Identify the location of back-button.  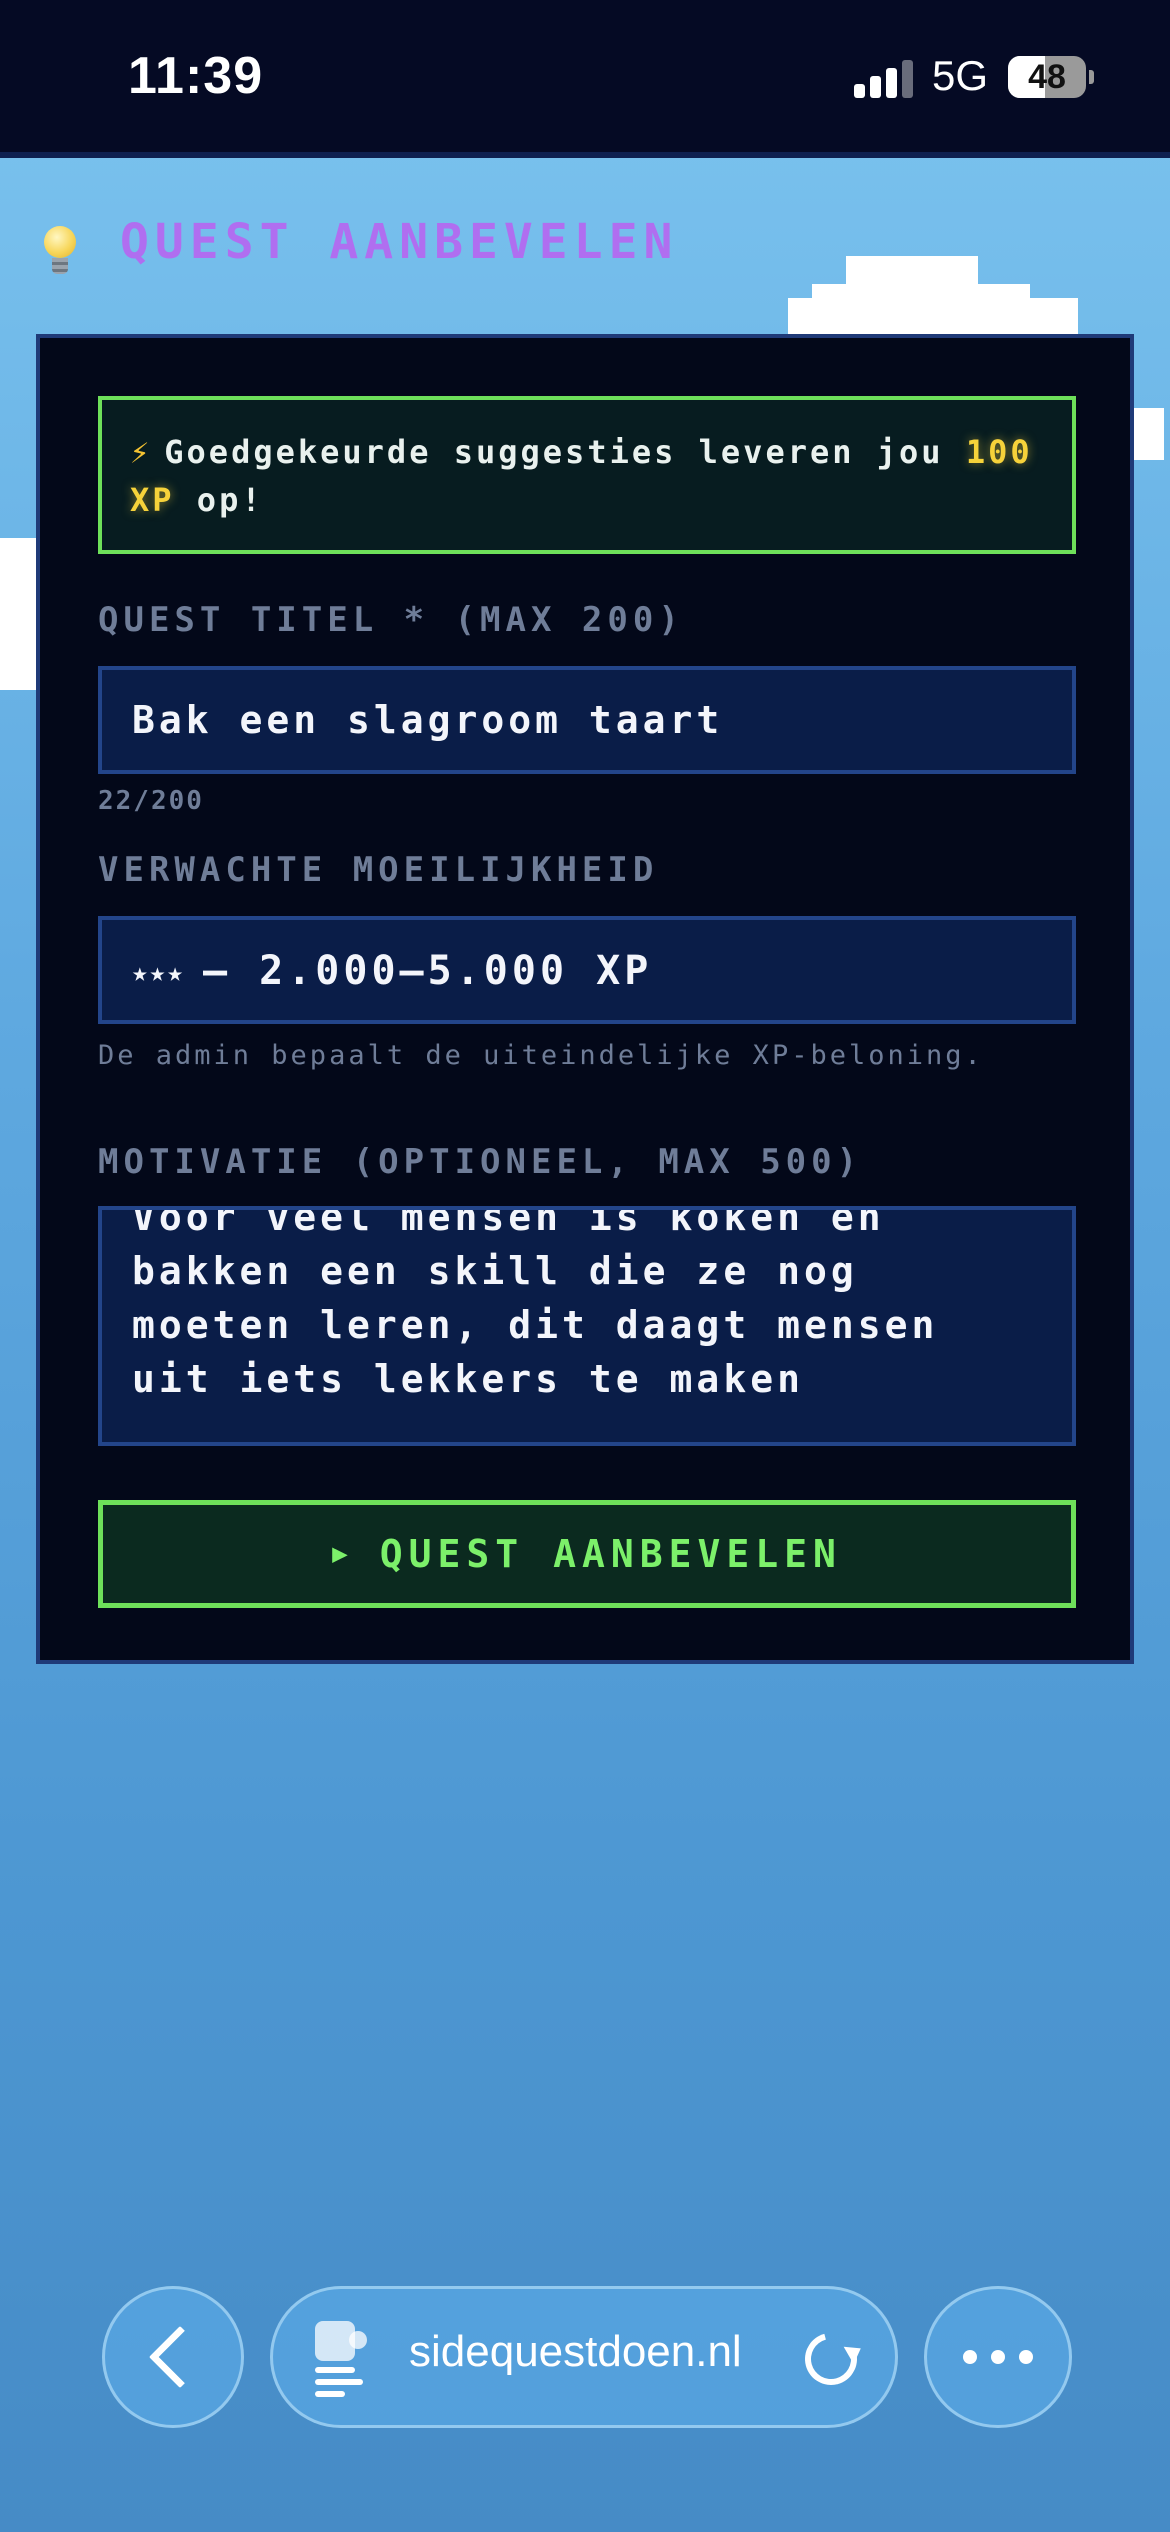
(173, 2357).